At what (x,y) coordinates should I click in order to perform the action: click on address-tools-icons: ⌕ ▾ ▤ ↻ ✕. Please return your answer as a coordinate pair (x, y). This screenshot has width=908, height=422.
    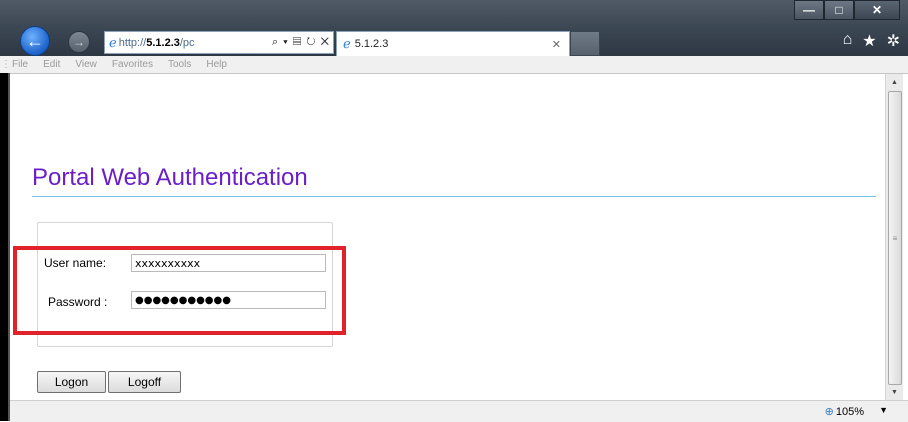
    Looking at the image, I should click on (302, 42).